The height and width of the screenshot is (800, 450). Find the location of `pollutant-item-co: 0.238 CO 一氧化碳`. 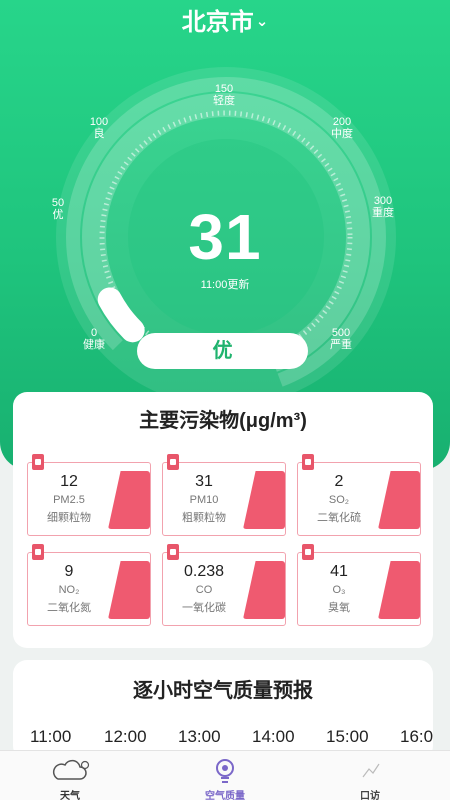

pollutant-item-co: 0.238 CO 一氧化碳 is located at coordinates (224, 589).